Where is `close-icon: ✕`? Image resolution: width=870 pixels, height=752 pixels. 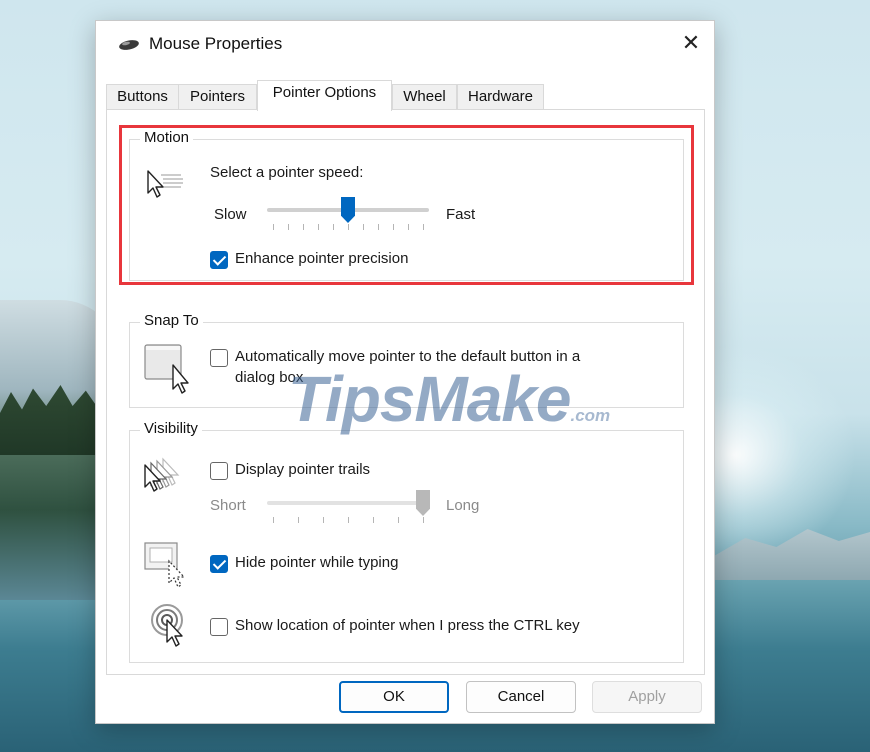
close-icon: ✕ is located at coordinates (691, 42).